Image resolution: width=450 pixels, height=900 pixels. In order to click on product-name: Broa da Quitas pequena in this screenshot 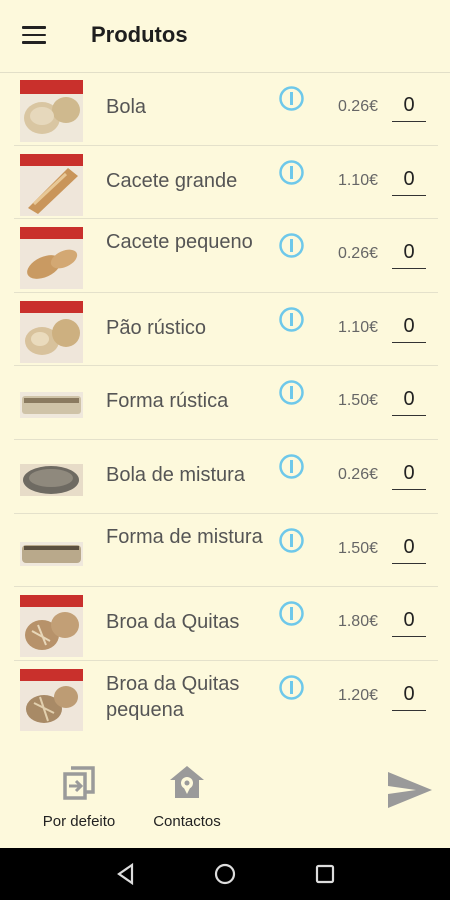, I will do `click(173, 696)`.